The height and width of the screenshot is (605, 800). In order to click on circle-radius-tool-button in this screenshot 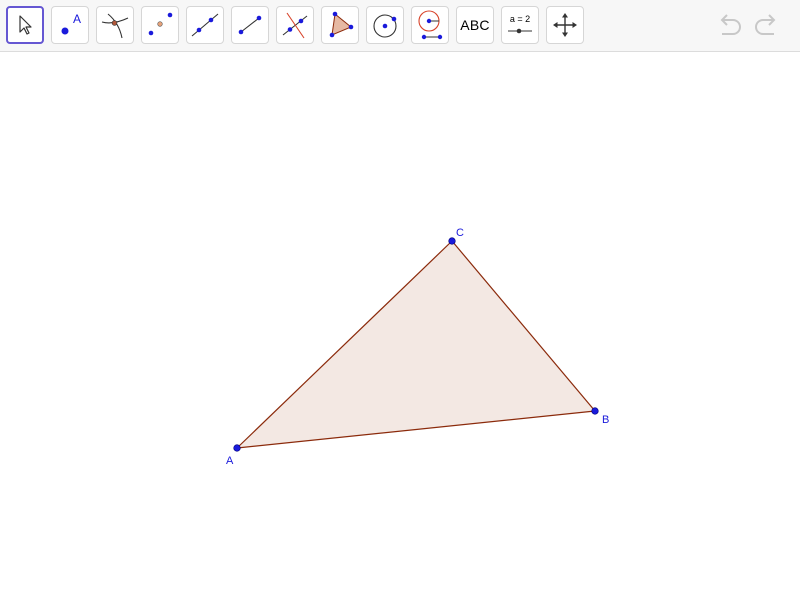, I will do `click(430, 25)`.